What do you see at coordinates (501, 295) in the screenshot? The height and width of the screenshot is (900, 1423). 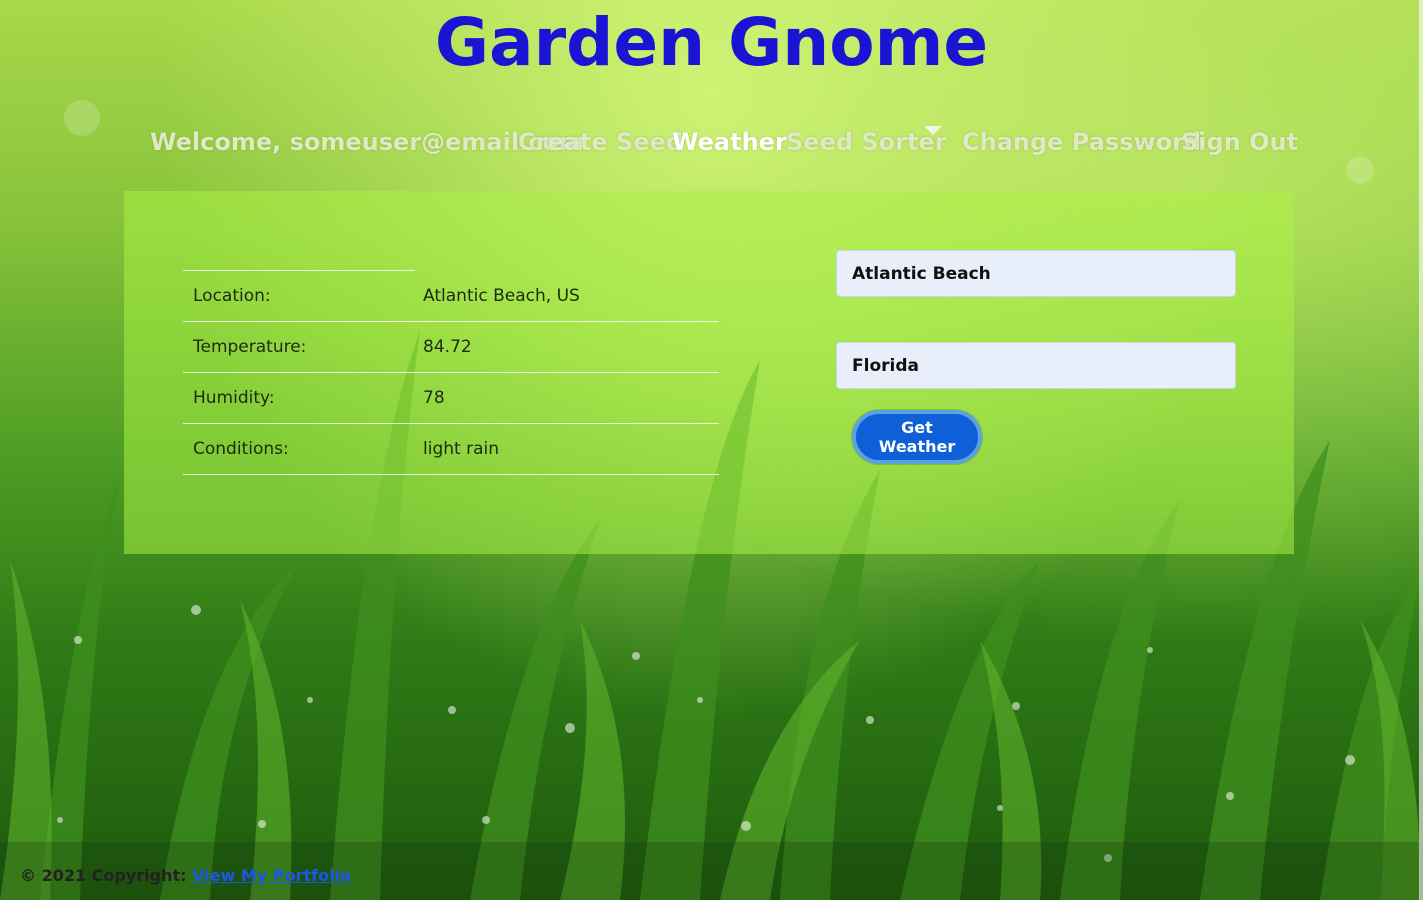 I see `row-value: Atlantic Beach, US` at bounding box center [501, 295].